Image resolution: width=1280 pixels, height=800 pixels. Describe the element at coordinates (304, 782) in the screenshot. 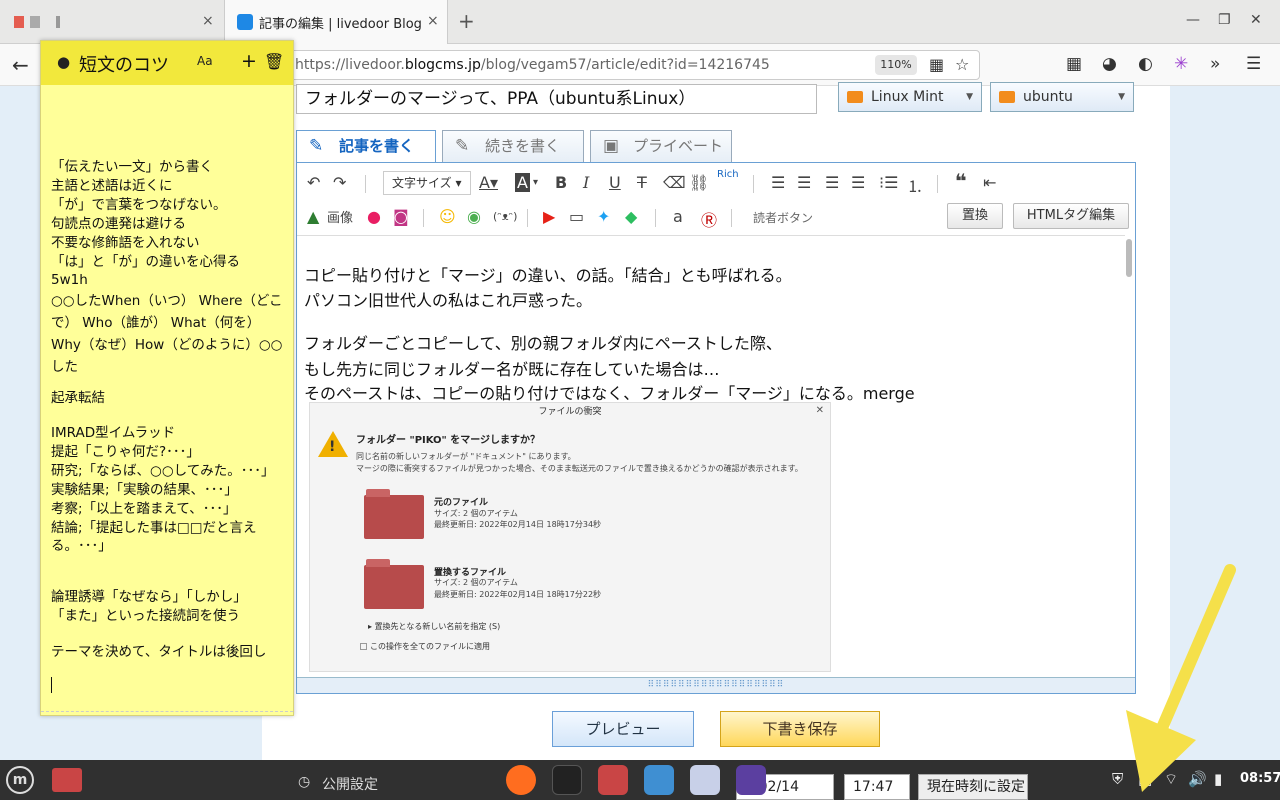

I see `clock-icon: ◷` at that location.